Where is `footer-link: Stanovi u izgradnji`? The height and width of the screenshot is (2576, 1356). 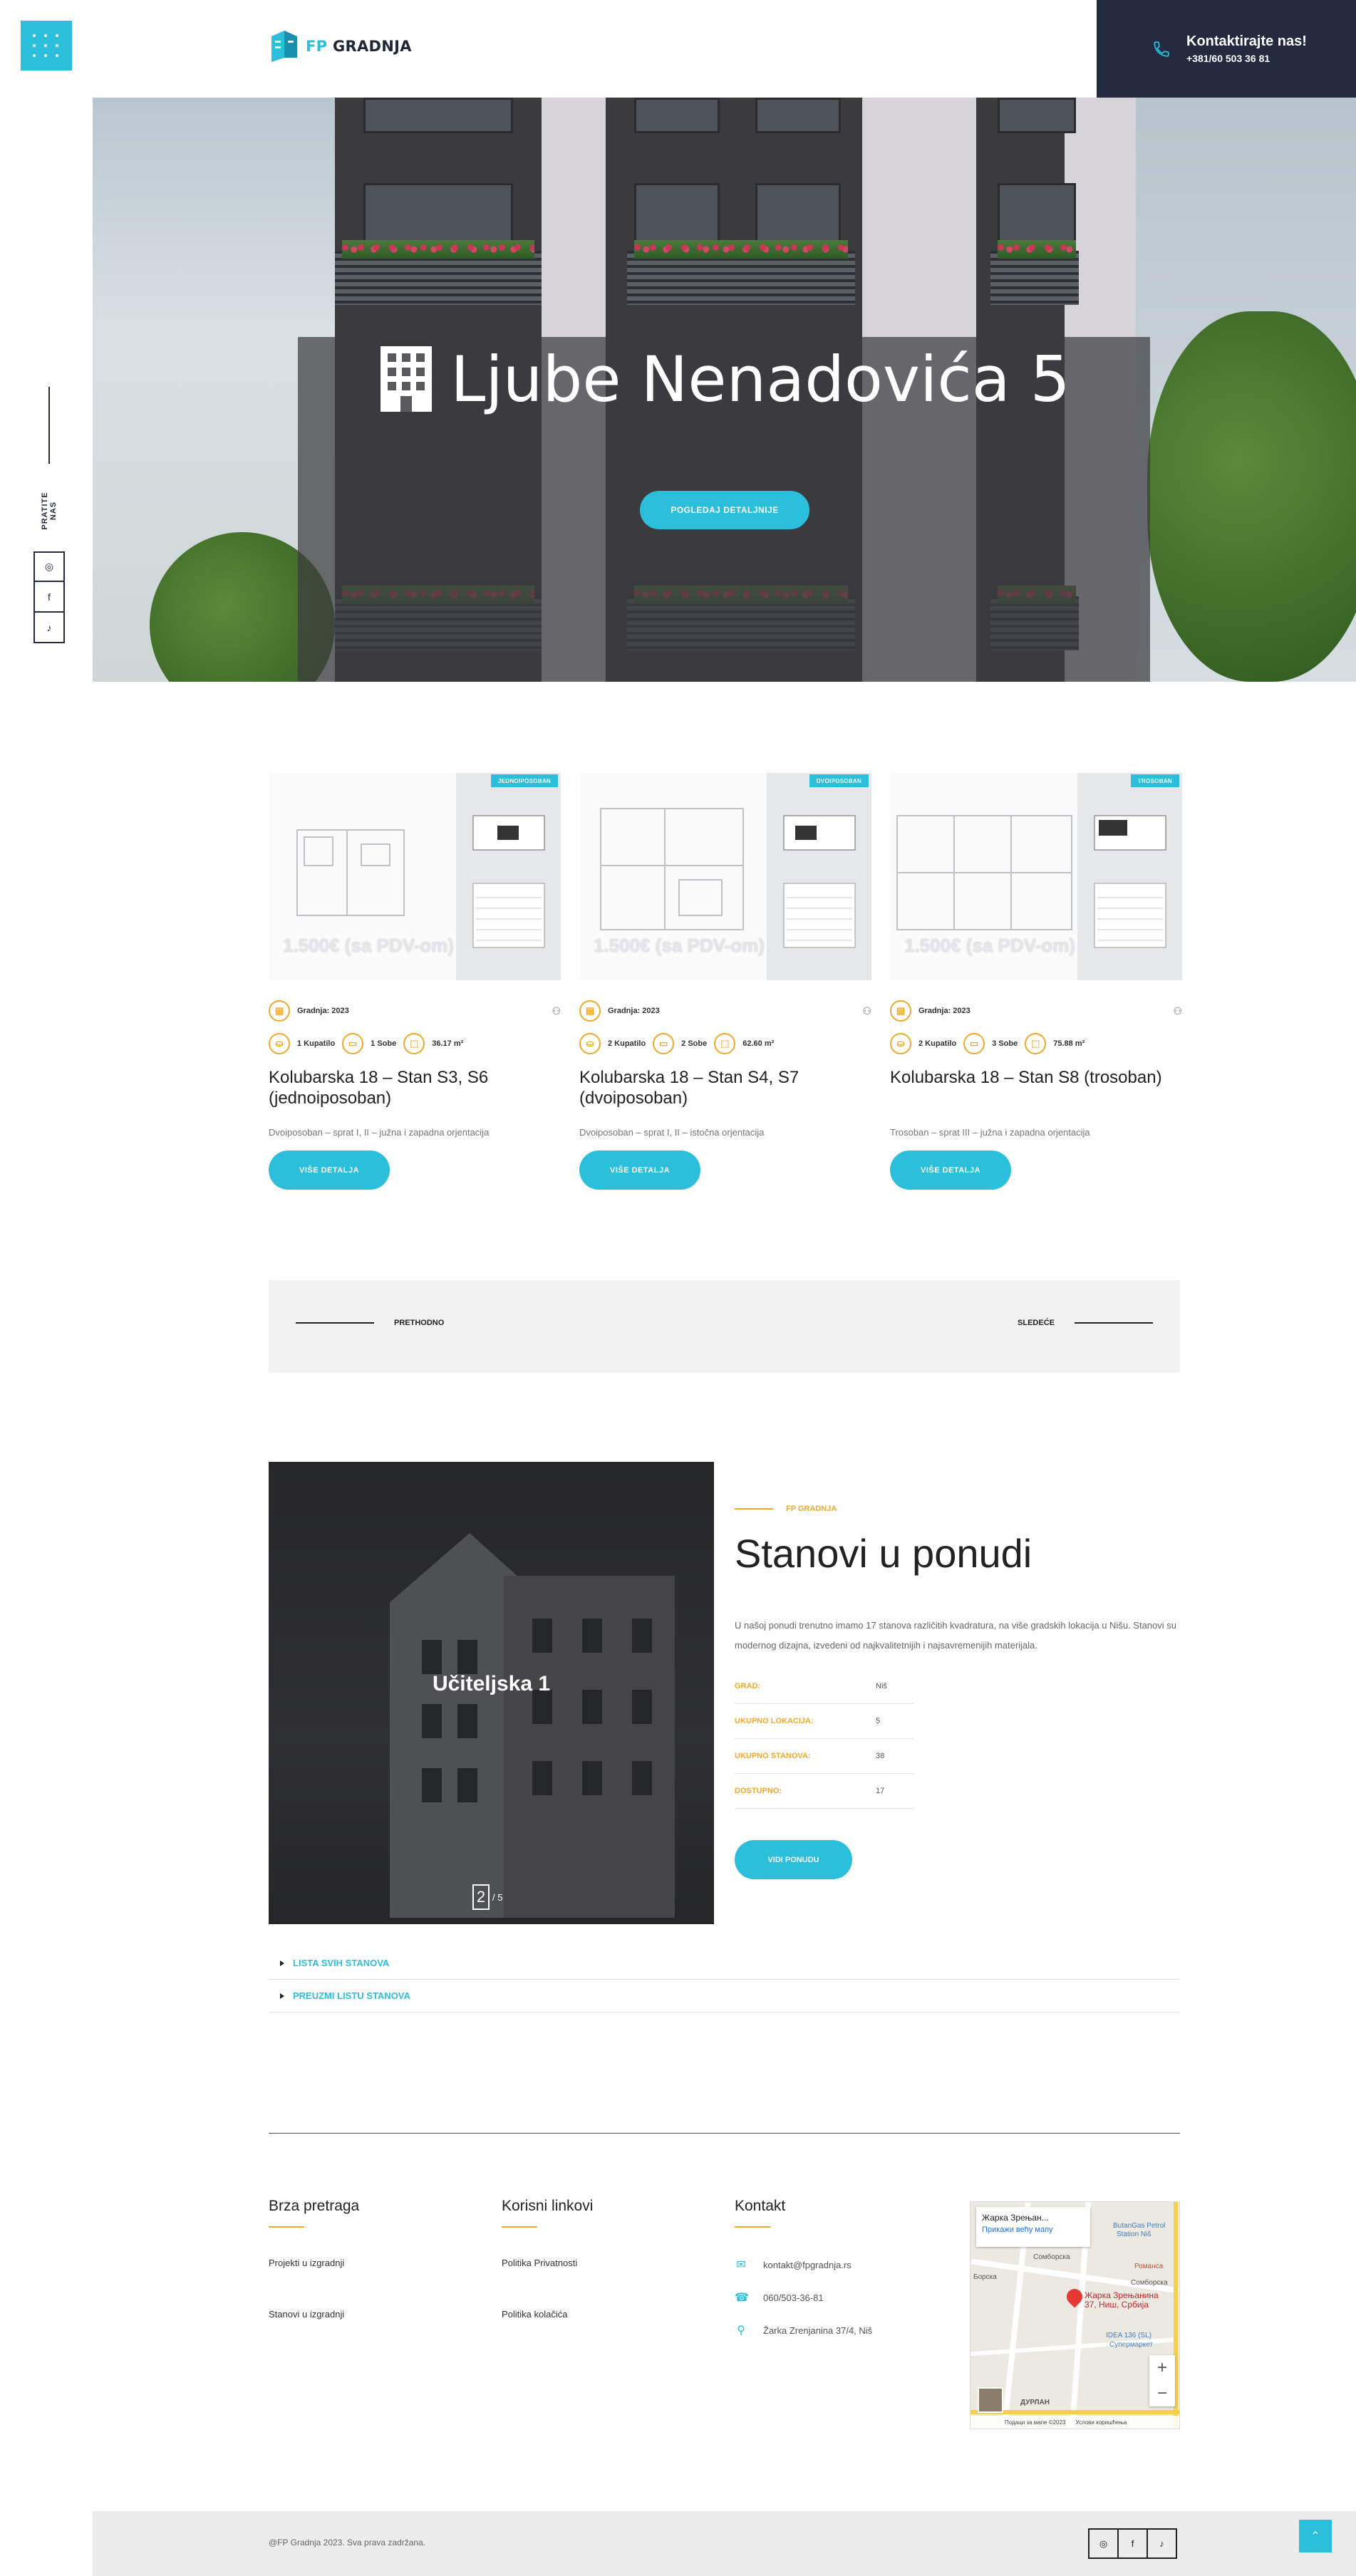
footer-link: Stanovi u izgradnji is located at coordinates (314, 2314).